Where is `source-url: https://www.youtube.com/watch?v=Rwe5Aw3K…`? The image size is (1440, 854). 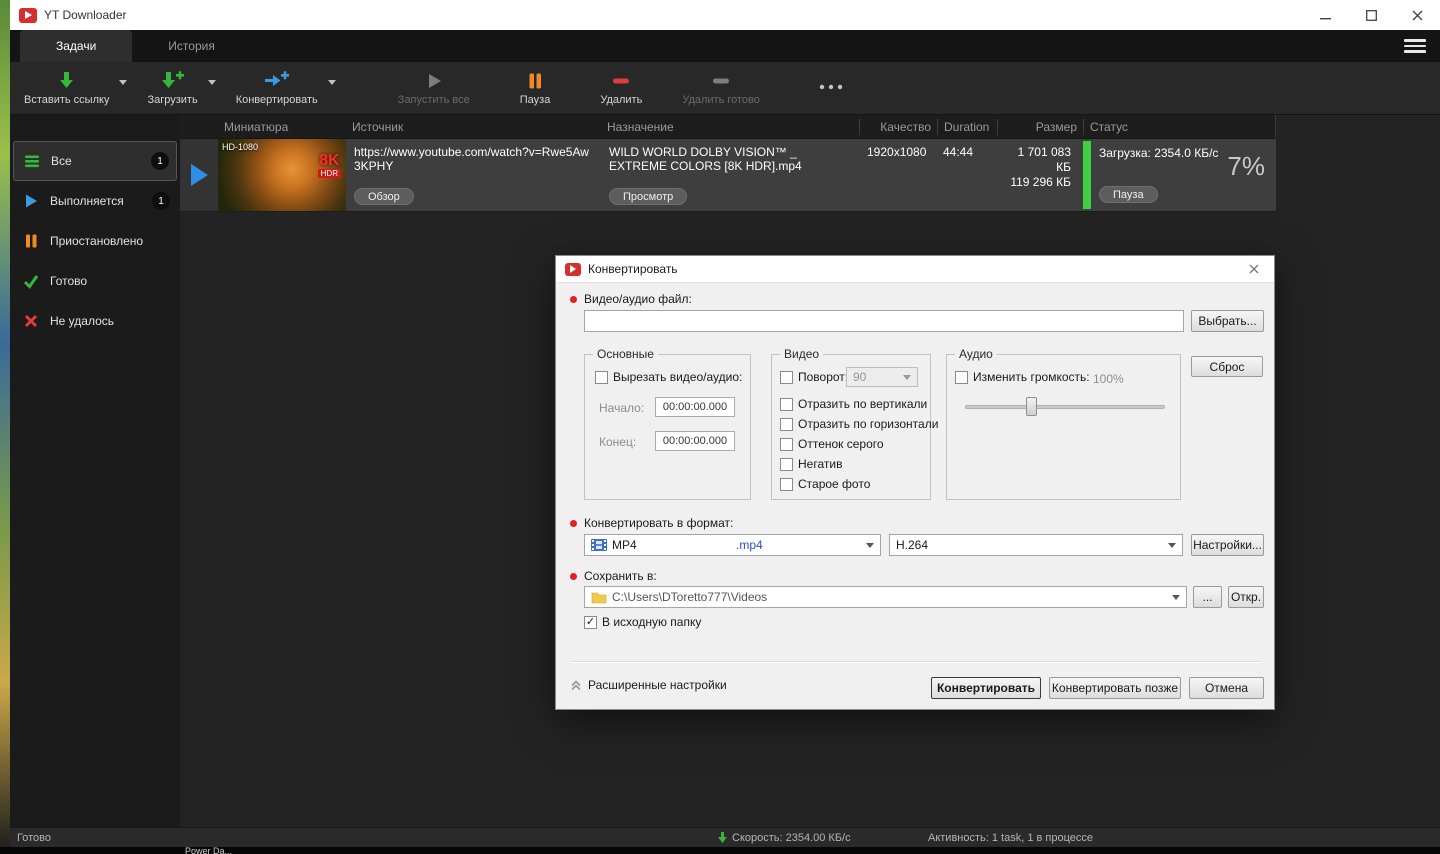 source-url: https://www.youtube.com/watch?v=Rwe5Aw3K… is located at coordinates (473, 159).